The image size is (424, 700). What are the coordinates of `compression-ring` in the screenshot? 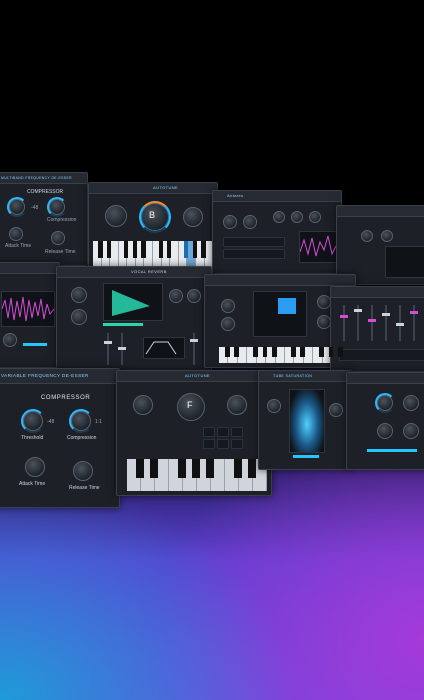 It's located at (81, 421).